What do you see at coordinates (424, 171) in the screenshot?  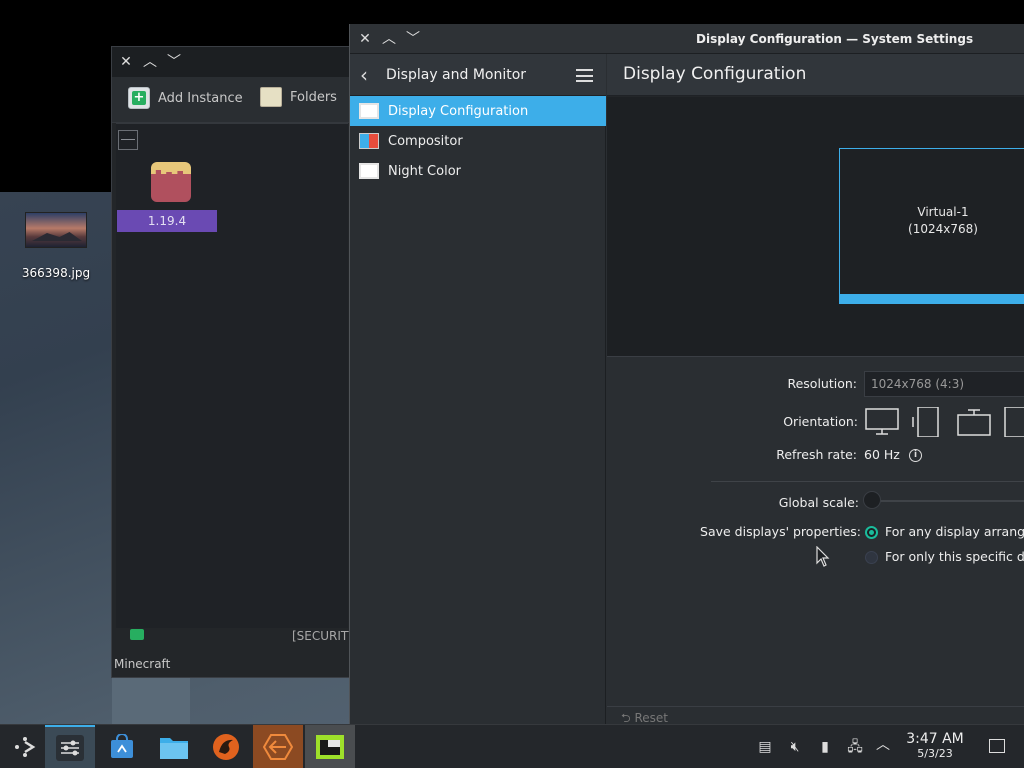 I see `sidebar-item-label: Night Color` at bounding box center [424, 171].